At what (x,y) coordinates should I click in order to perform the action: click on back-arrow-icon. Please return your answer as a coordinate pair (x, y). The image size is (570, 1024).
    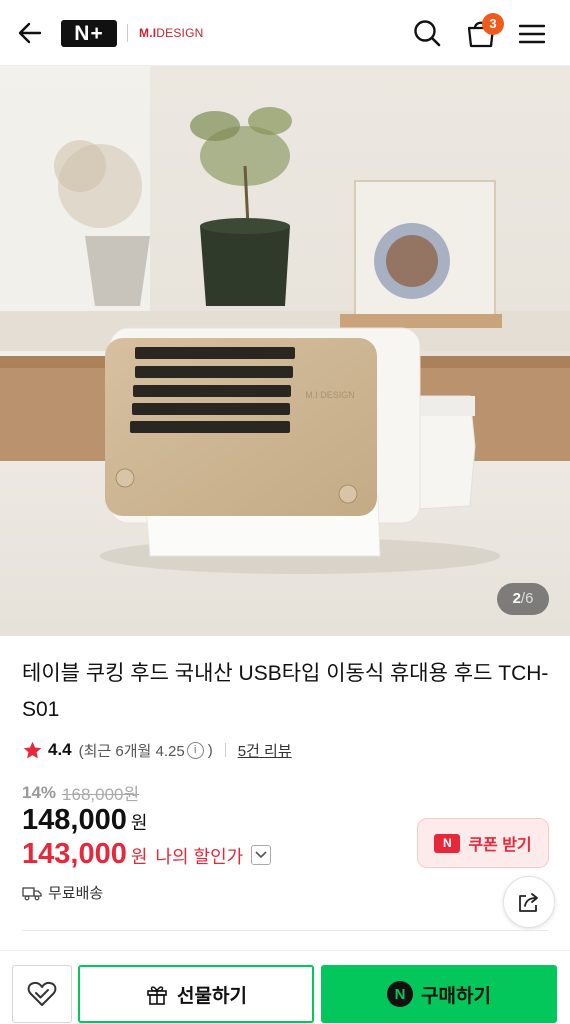
    Looking at the image, I should click on (30, 33).